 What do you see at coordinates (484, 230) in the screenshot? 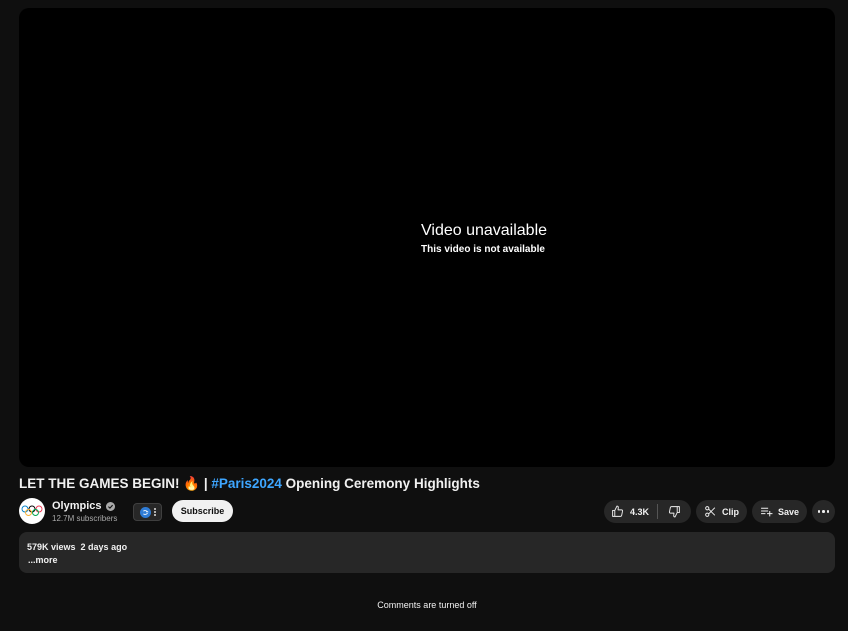
I see `unavailable-title: Video unavailable` at bounding box center [484, 230].